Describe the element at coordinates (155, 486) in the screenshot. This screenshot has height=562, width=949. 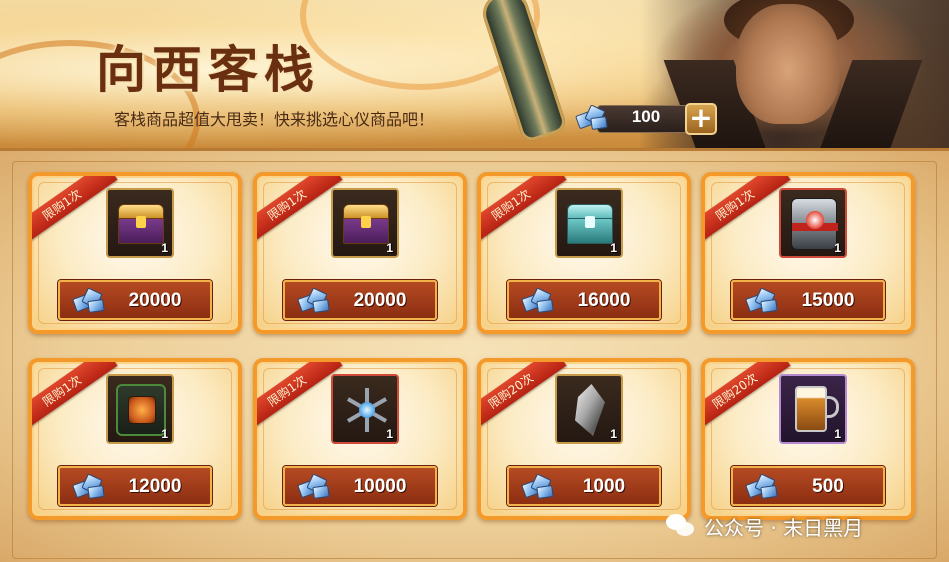
I see `item-price: 12000` at that location.